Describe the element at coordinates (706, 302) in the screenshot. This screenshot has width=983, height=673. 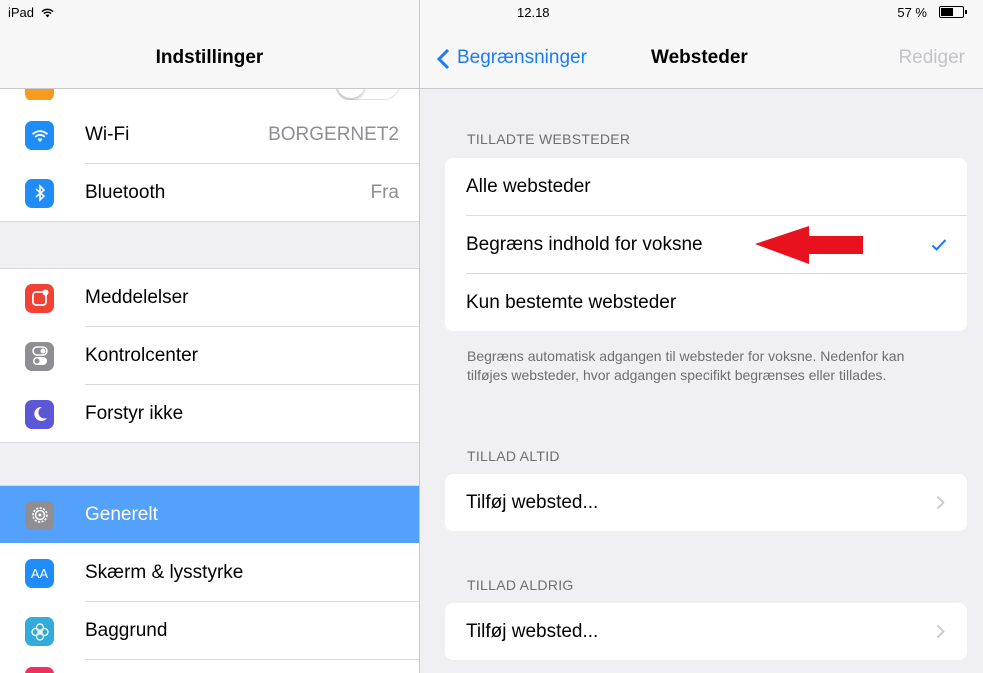
I see `option-specific-sites: Kun bestemte websteder` at that location.